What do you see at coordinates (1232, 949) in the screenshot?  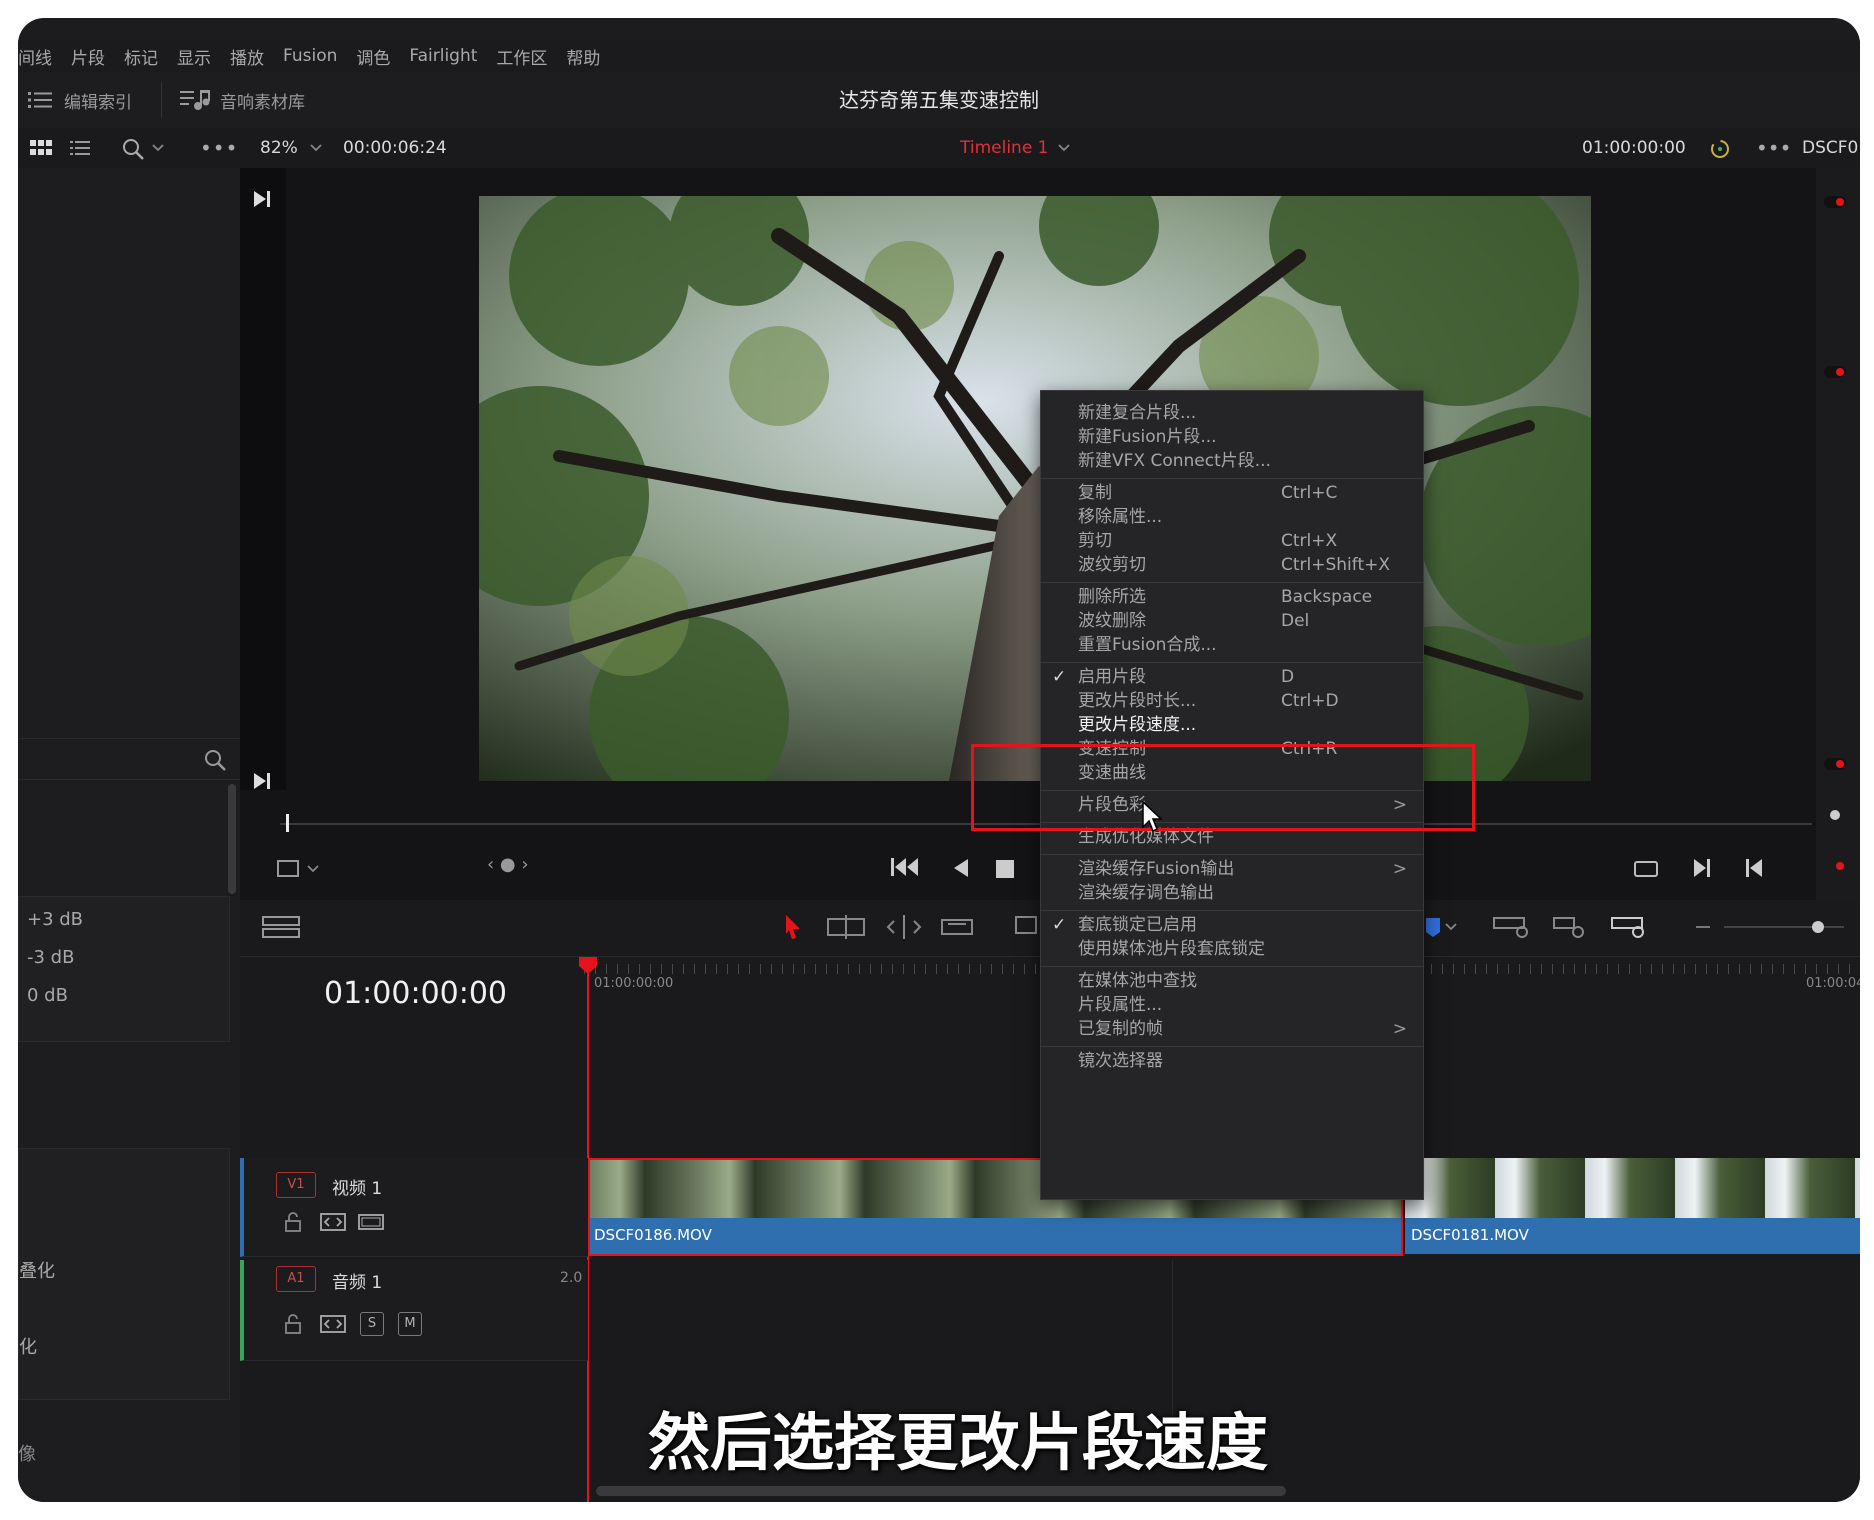 I see `menu-item-use-media-pool-conform-lock: 使用媒体池片段套底锁定` at bounding box center [1232, 949].